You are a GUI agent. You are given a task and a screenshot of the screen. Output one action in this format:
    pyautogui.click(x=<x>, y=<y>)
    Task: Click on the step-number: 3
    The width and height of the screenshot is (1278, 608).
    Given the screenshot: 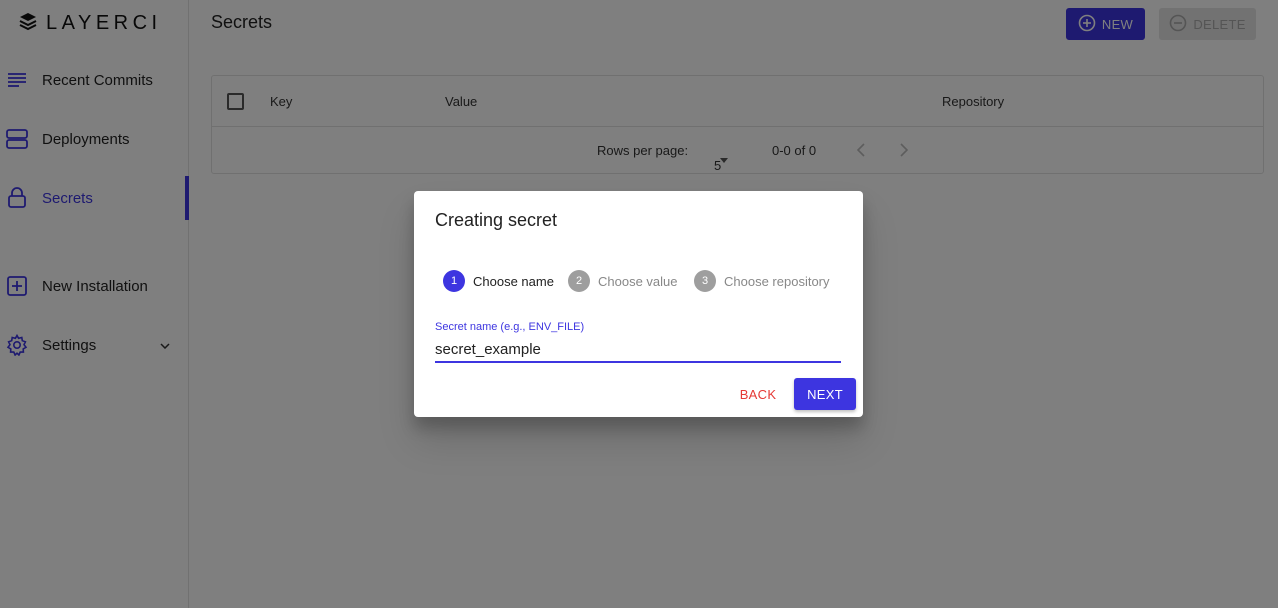 What is the action you would take?
    pyautogui.click(x=705, y=281)
    